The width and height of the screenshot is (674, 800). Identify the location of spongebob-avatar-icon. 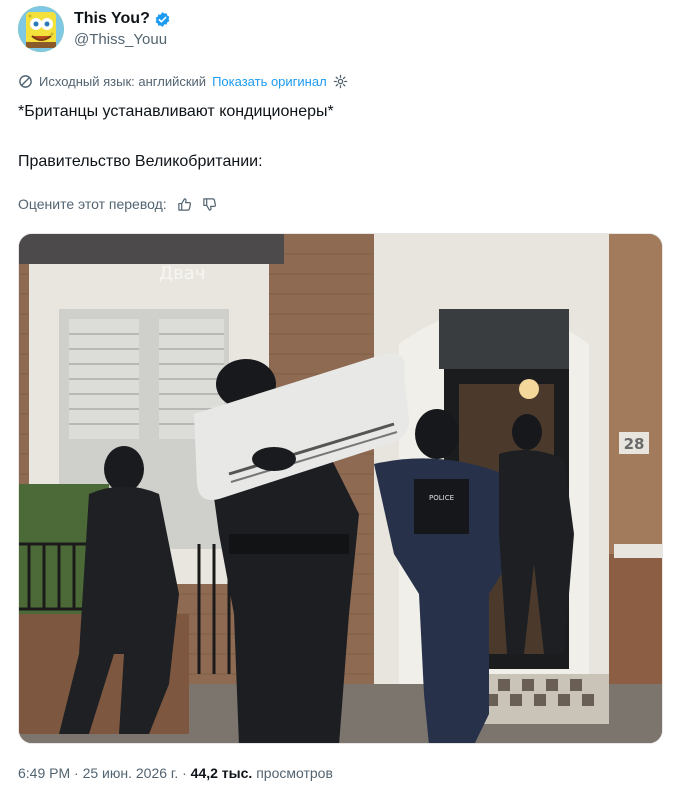
(41, 29).